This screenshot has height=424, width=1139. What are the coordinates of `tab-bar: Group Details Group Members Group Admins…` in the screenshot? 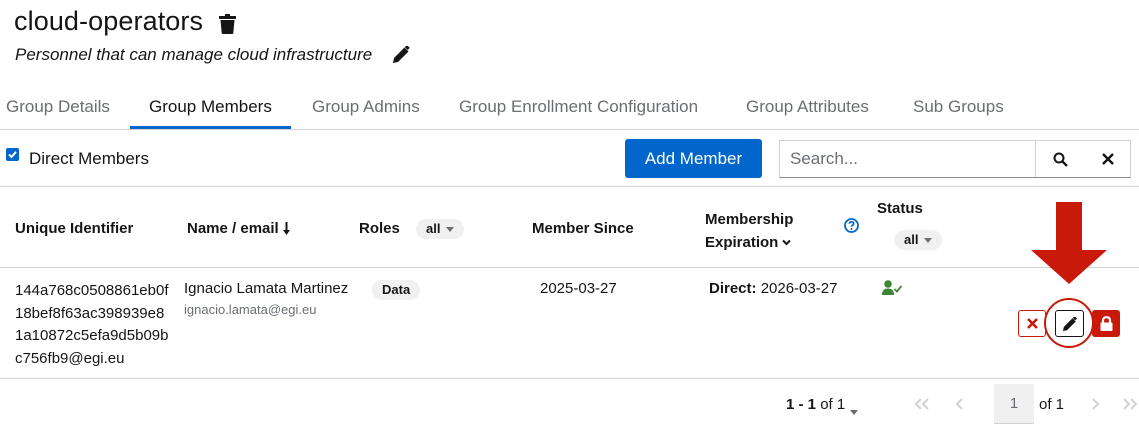 It's located at (569, 109).